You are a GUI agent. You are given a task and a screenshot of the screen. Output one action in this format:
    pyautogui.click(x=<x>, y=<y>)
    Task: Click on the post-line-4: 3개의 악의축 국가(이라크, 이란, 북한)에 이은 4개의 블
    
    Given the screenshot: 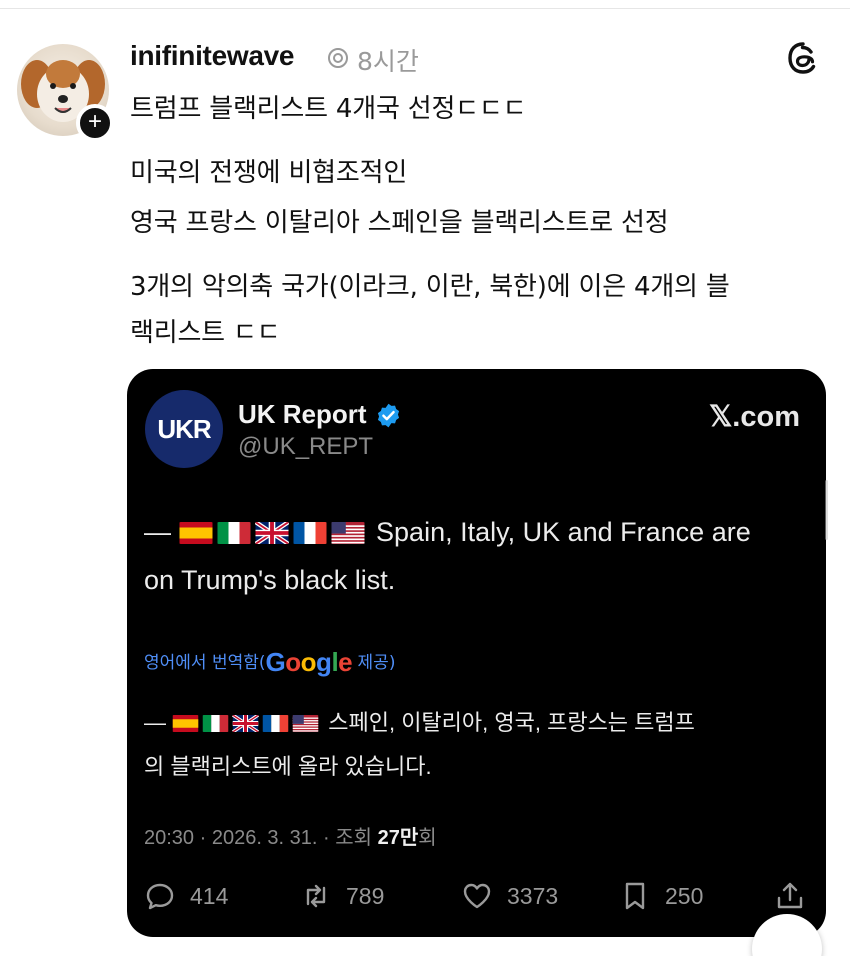 What is the action you would take?
    pyautogui.click(x=430, y=287)
    